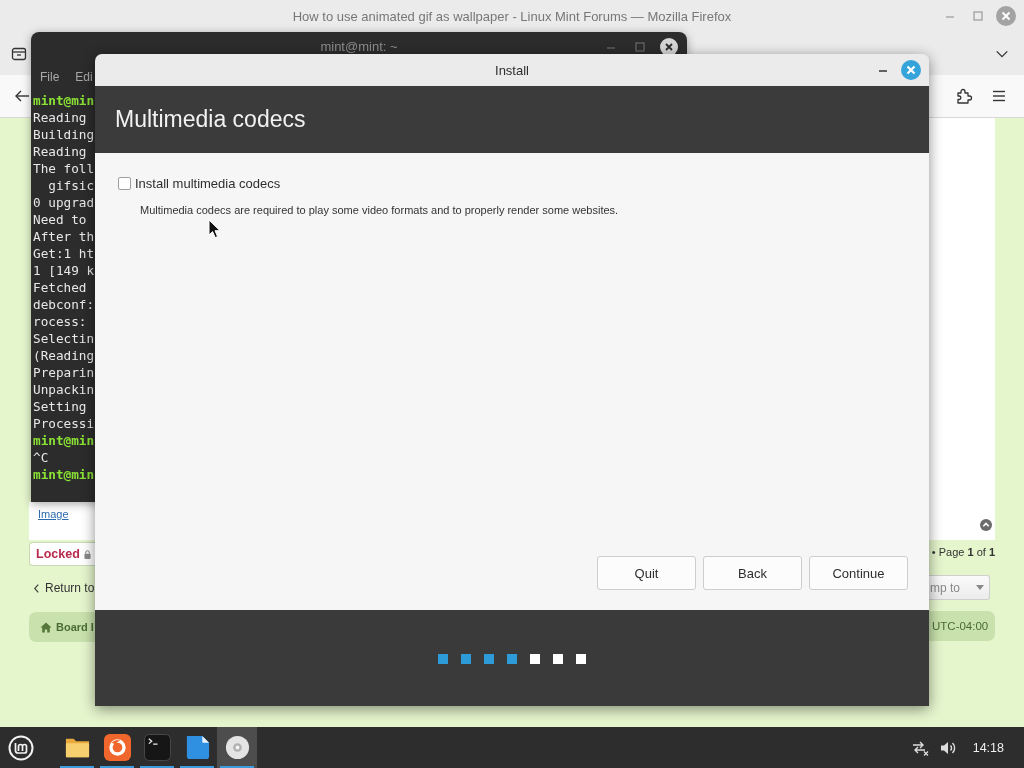  What do you see at coordinates (64, 423) in the screenshot?
I see `terminal-line: Processi` at bounding box center [64, 423].